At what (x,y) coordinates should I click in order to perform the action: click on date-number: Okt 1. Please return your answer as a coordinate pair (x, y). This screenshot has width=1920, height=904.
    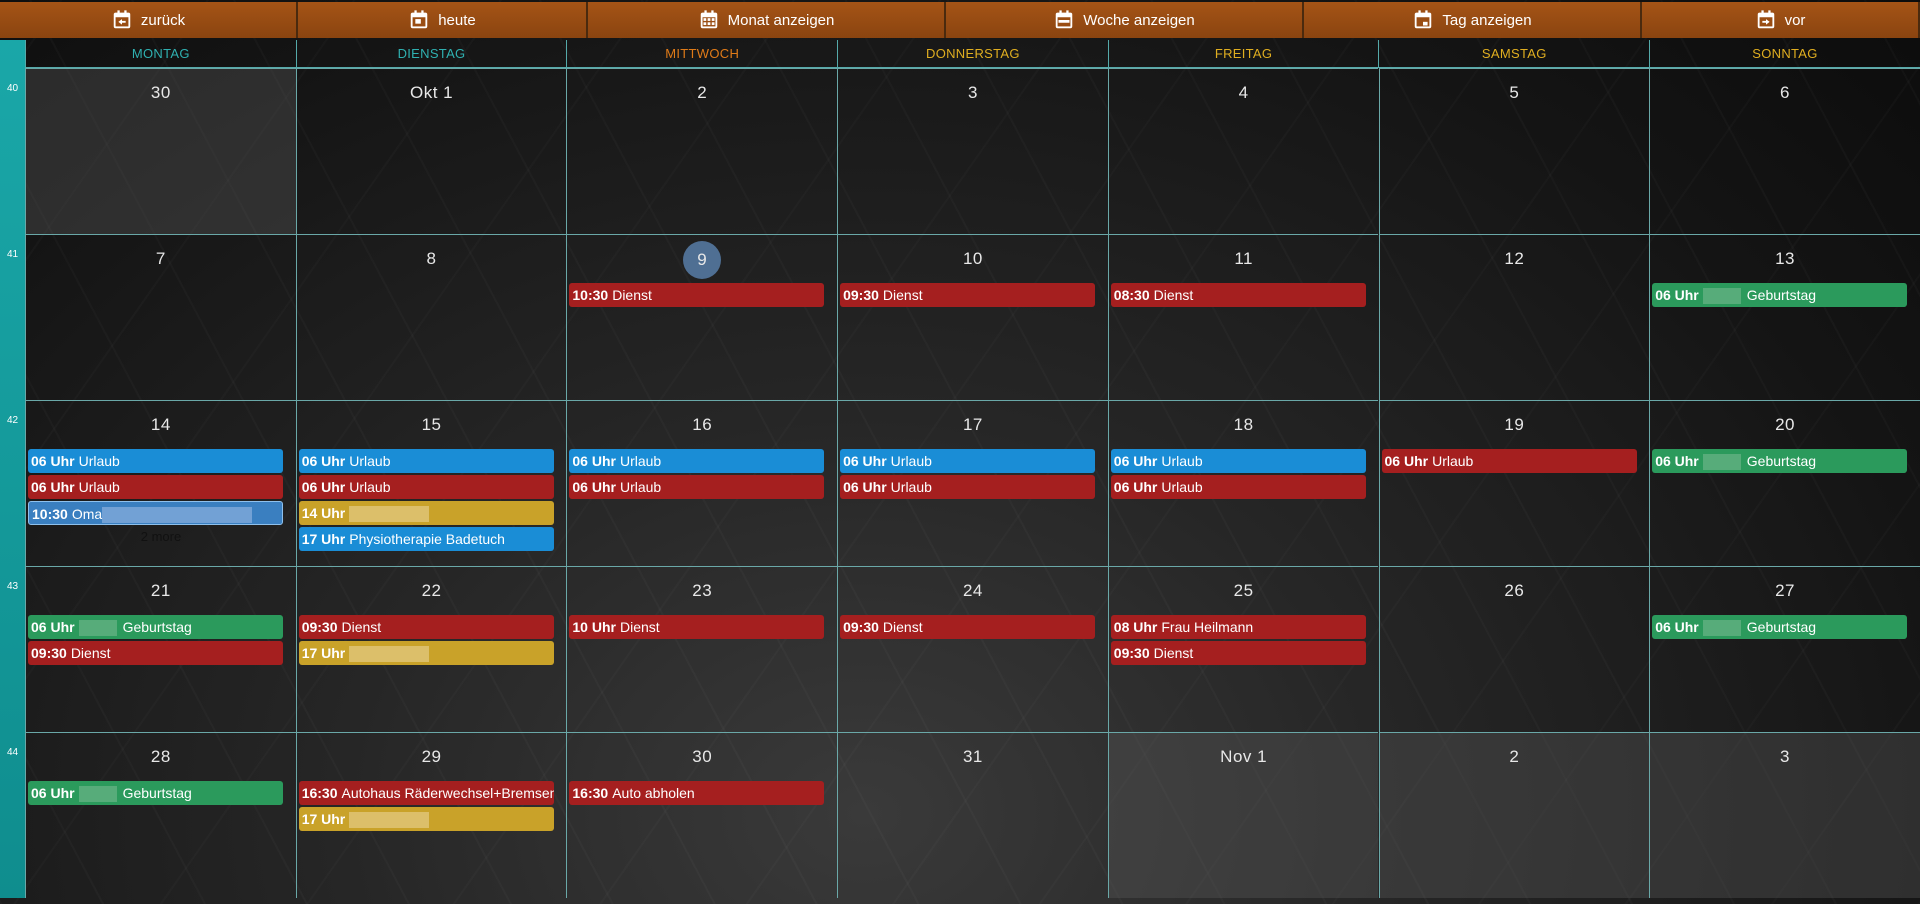
    Looking at the image, I should click on (432, 93).